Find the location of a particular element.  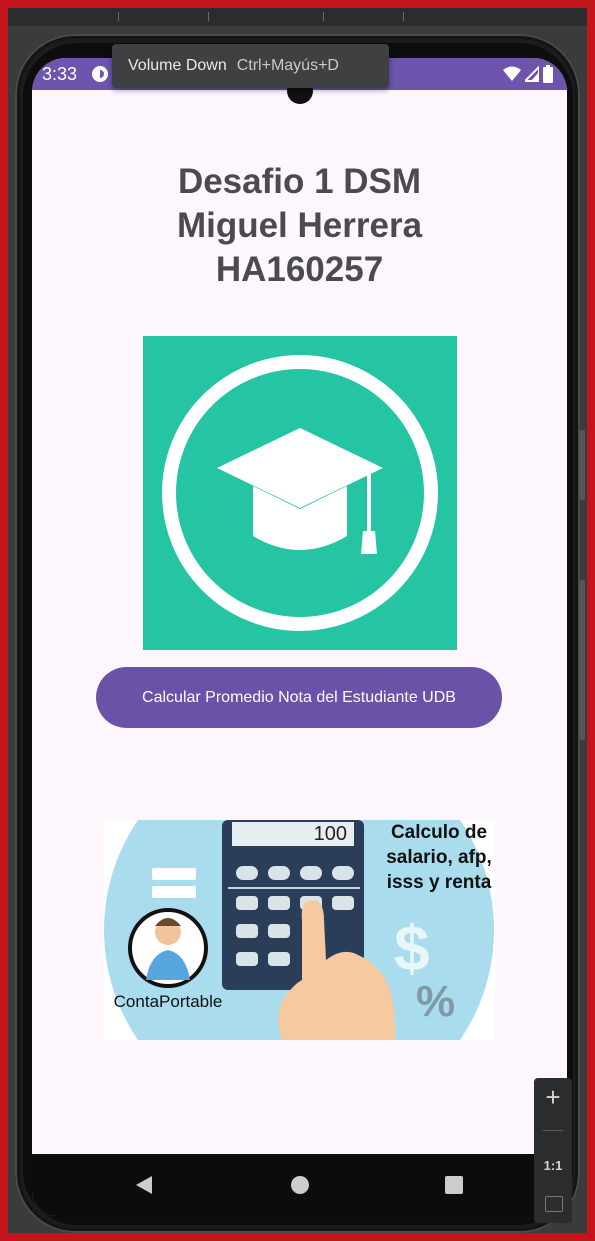

title-line-1: Desafio 1 DSM is located at coordinates (299, 181).